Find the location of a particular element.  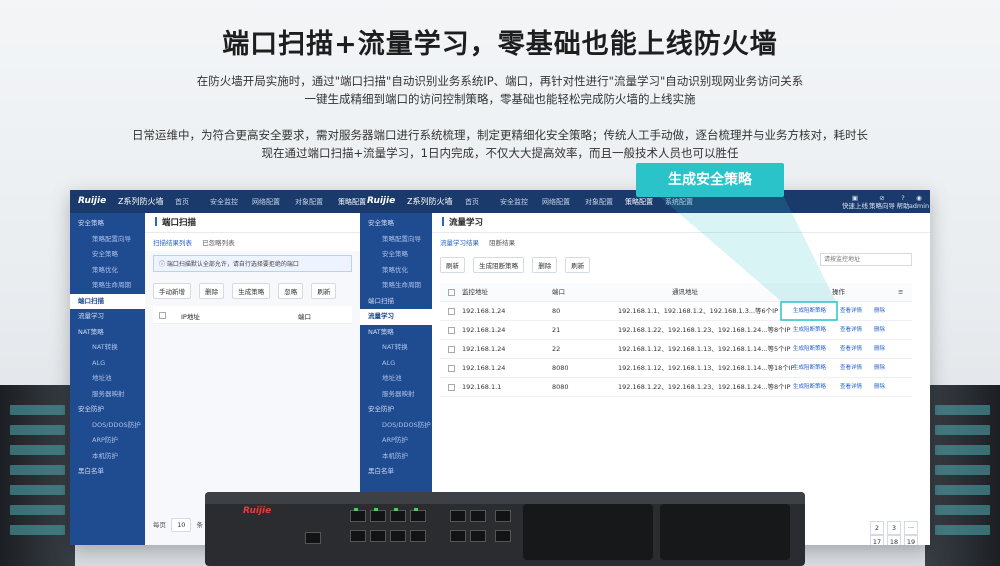

device-logo: Ruijie is located at coordinates (257, 511).